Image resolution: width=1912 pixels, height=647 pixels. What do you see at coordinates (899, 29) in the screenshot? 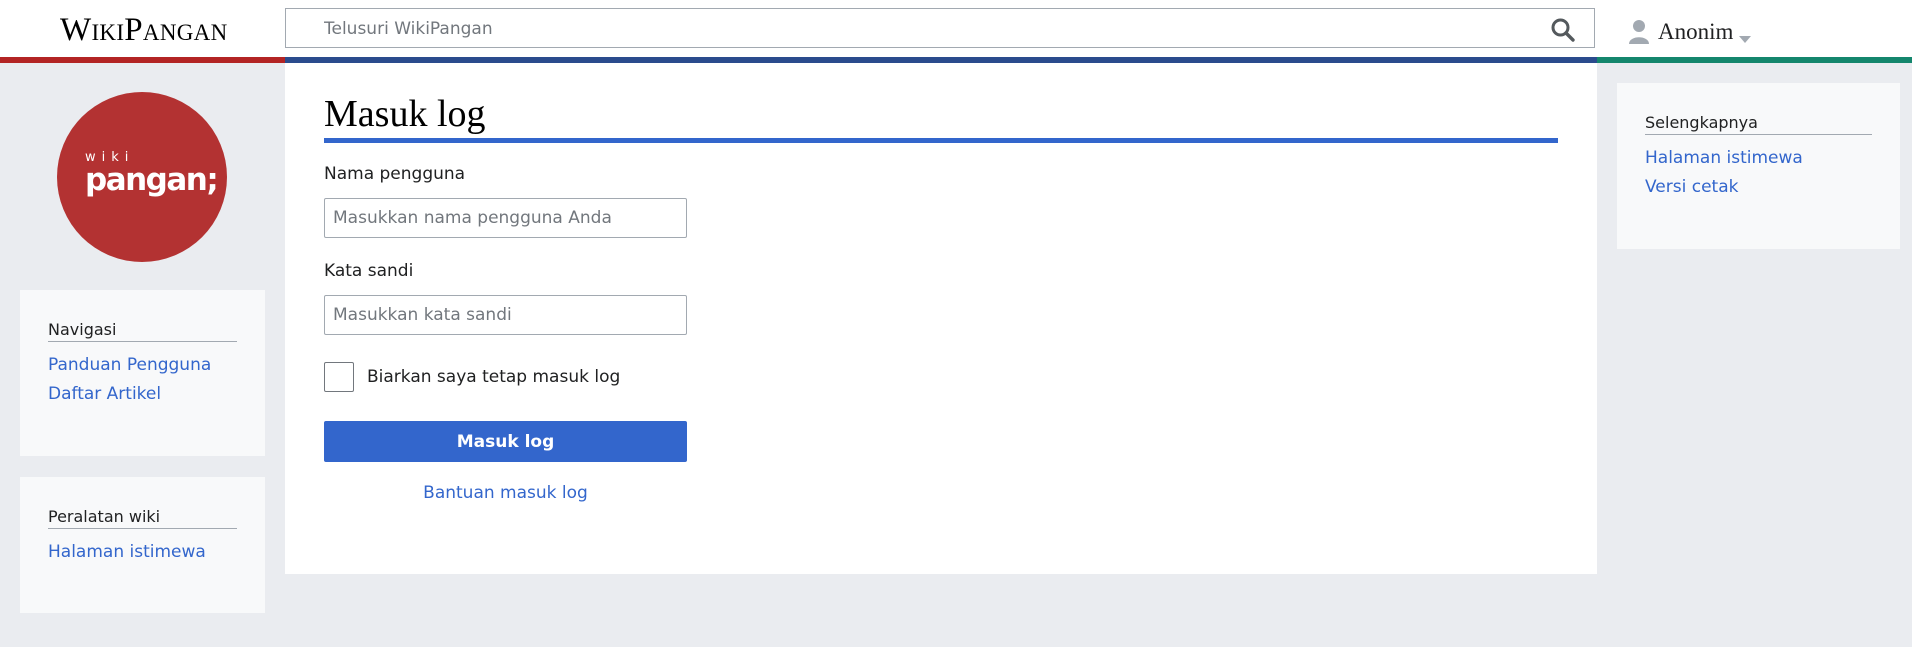
I see `search-input` at bounding box center [899, 29].